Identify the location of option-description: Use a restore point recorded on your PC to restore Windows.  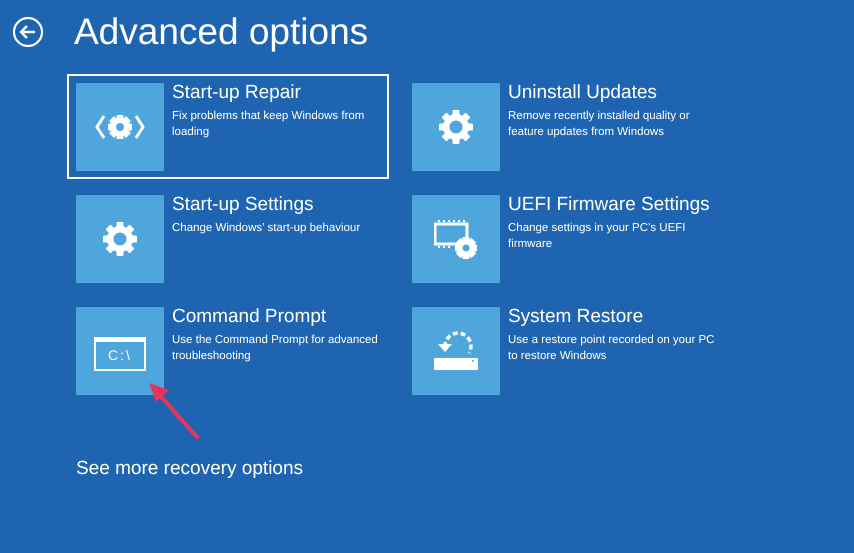
(612, 348).